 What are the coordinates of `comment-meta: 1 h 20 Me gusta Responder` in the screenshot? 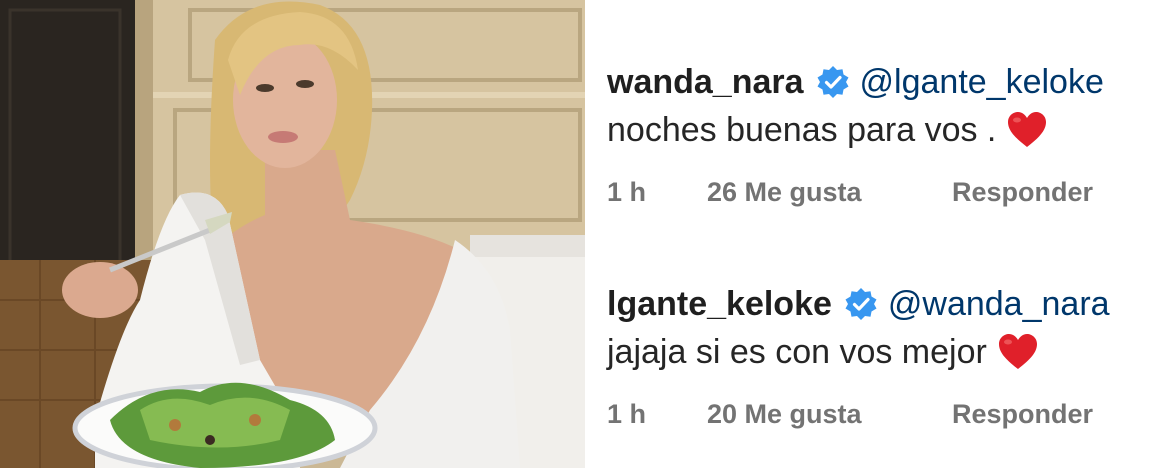 It's located at (888, 414).